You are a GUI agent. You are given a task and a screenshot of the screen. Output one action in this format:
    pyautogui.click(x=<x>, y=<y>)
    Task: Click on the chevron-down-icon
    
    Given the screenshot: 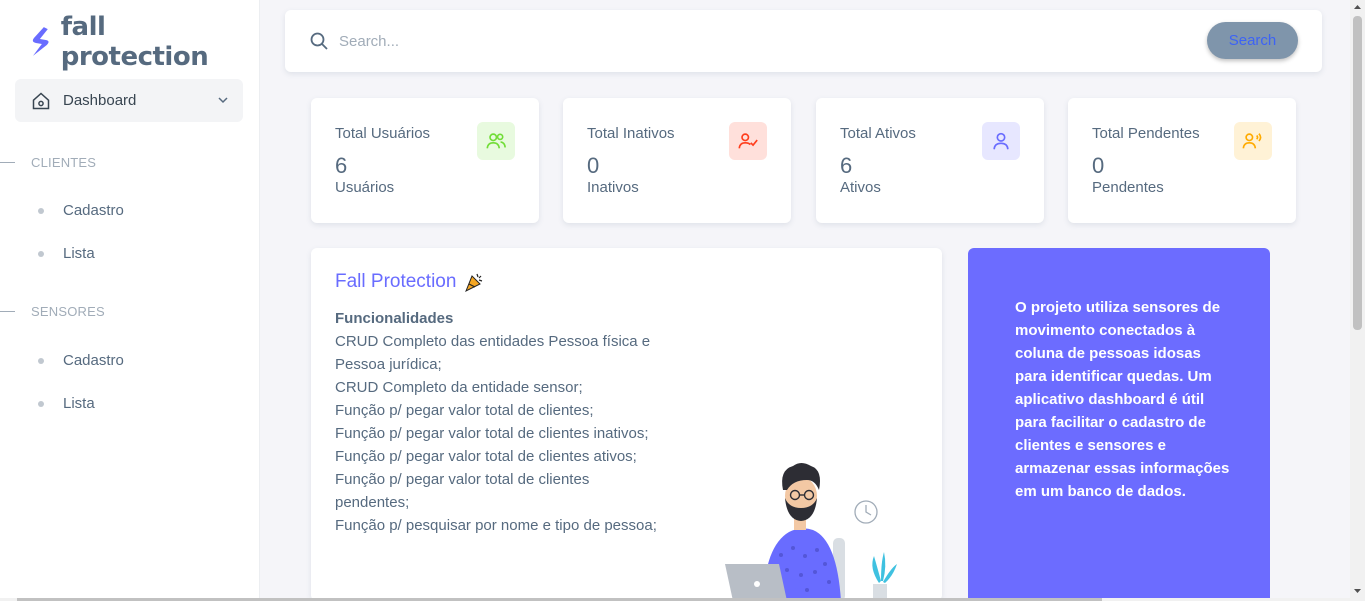 What is the action you would take?
    pyautogui.click(x=223, y=100)
    